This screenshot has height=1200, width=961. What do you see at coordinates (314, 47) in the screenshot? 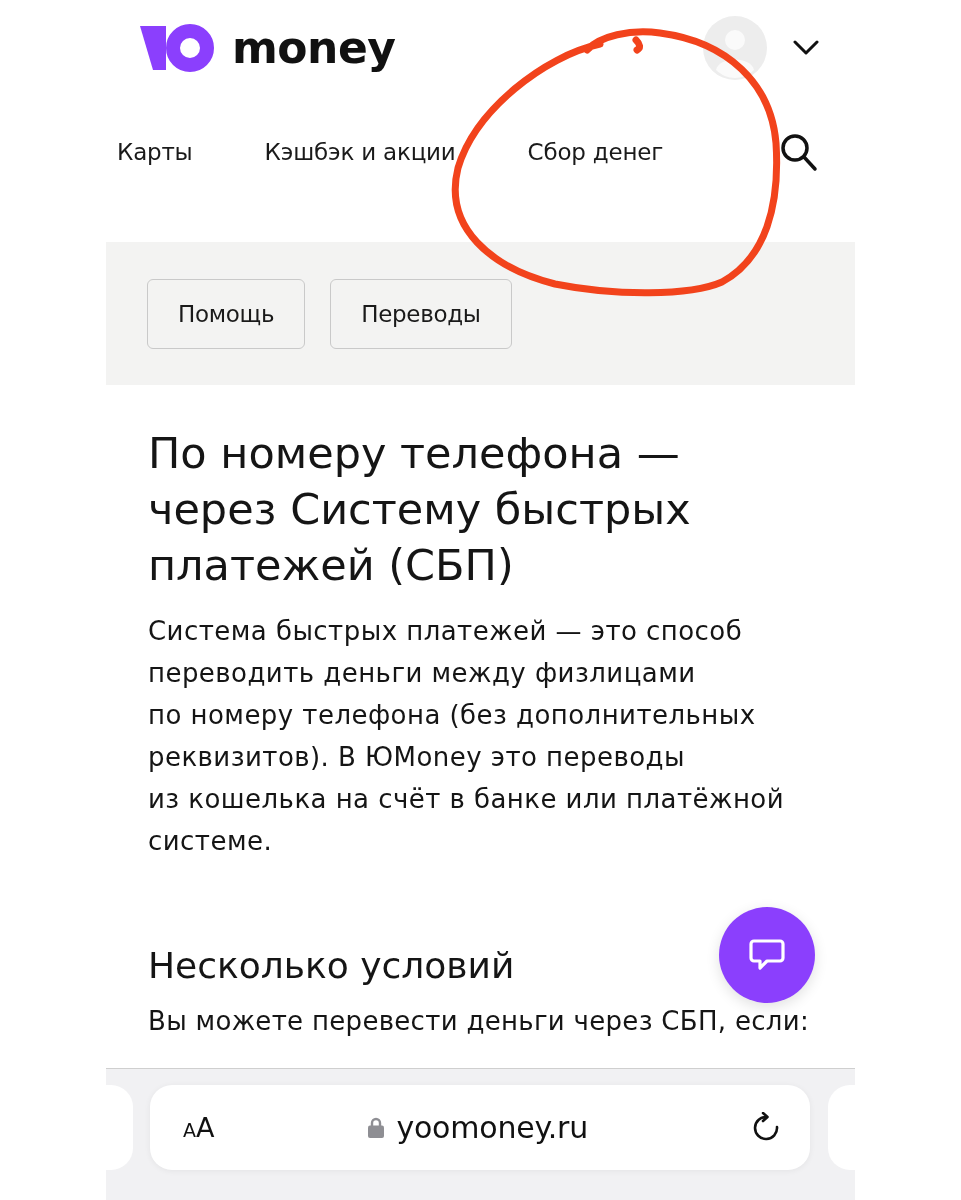
I see `logo-text: money` at bounding box center [314, 47].